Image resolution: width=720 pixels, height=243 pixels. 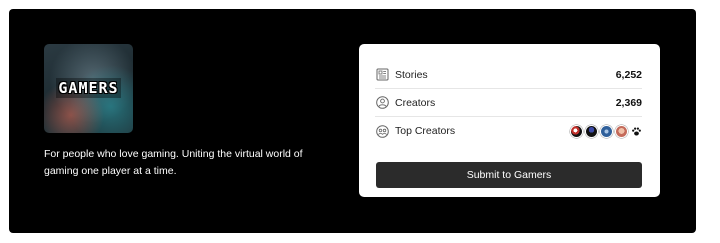 I want to click on stat-row-stories: Stories 6,252, so click(x=508, y=75).